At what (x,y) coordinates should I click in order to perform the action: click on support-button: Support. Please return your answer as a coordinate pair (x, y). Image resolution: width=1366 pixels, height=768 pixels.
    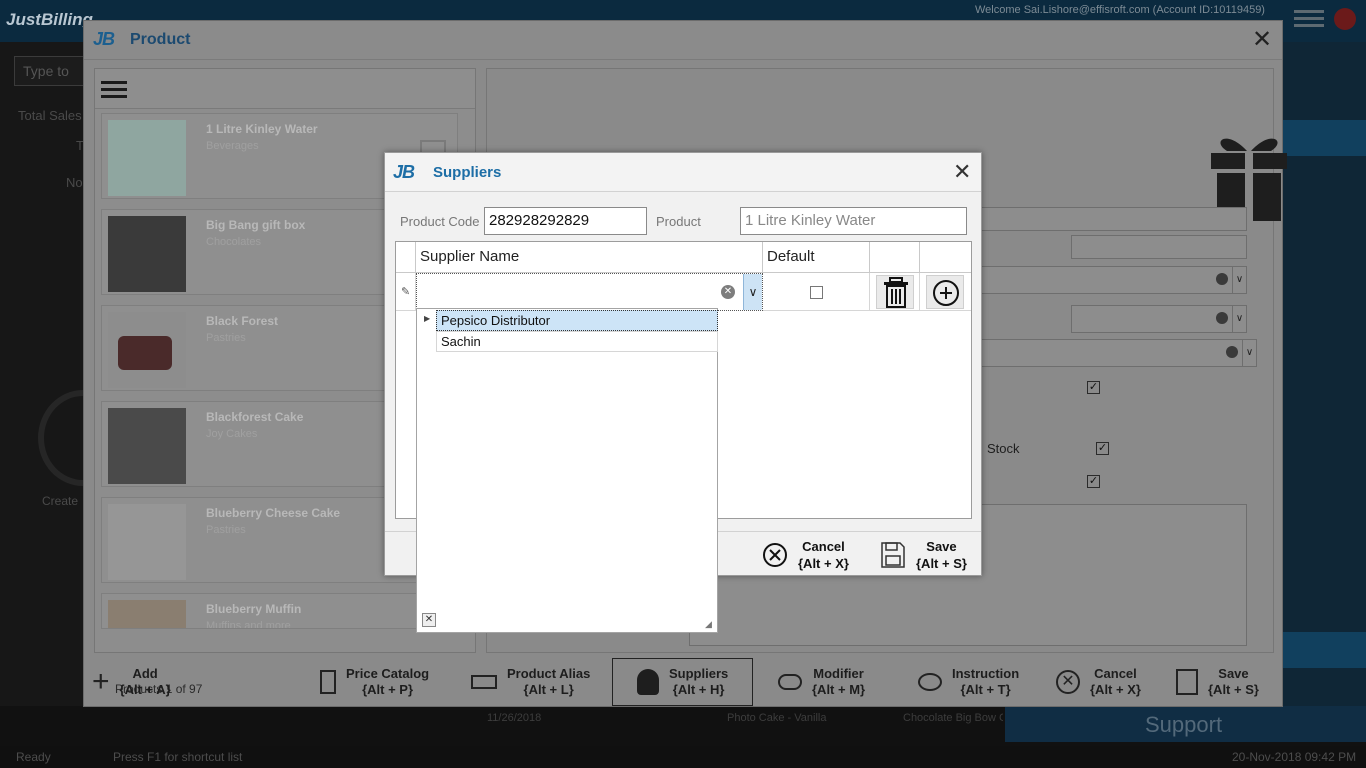
    Looking at the image, I should click on (1185, 724).